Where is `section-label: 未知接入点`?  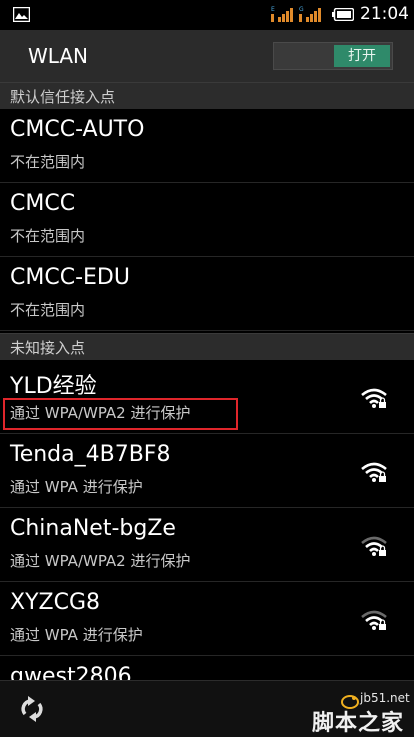
section-label: 未知接入点 is located at coordinates (48, 348).